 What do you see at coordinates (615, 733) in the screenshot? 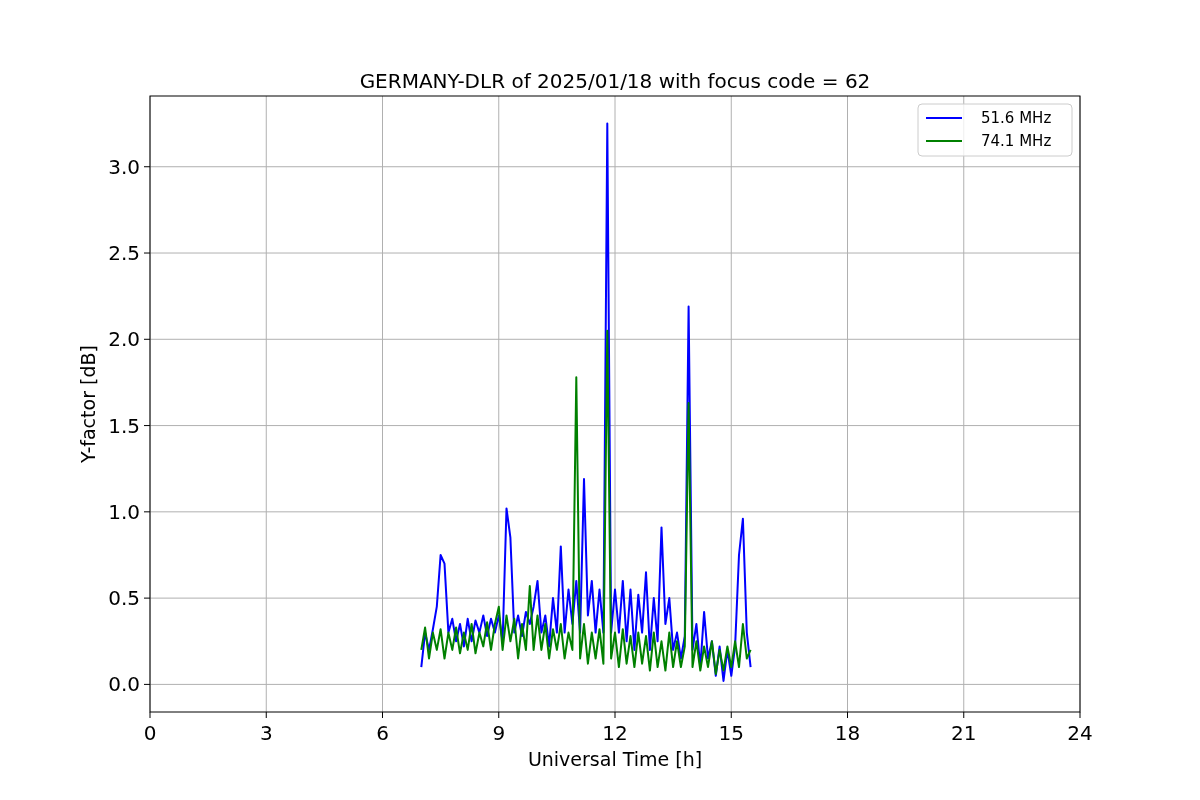
I see `x-tick-label: 12` at bounding box center [615, 733].